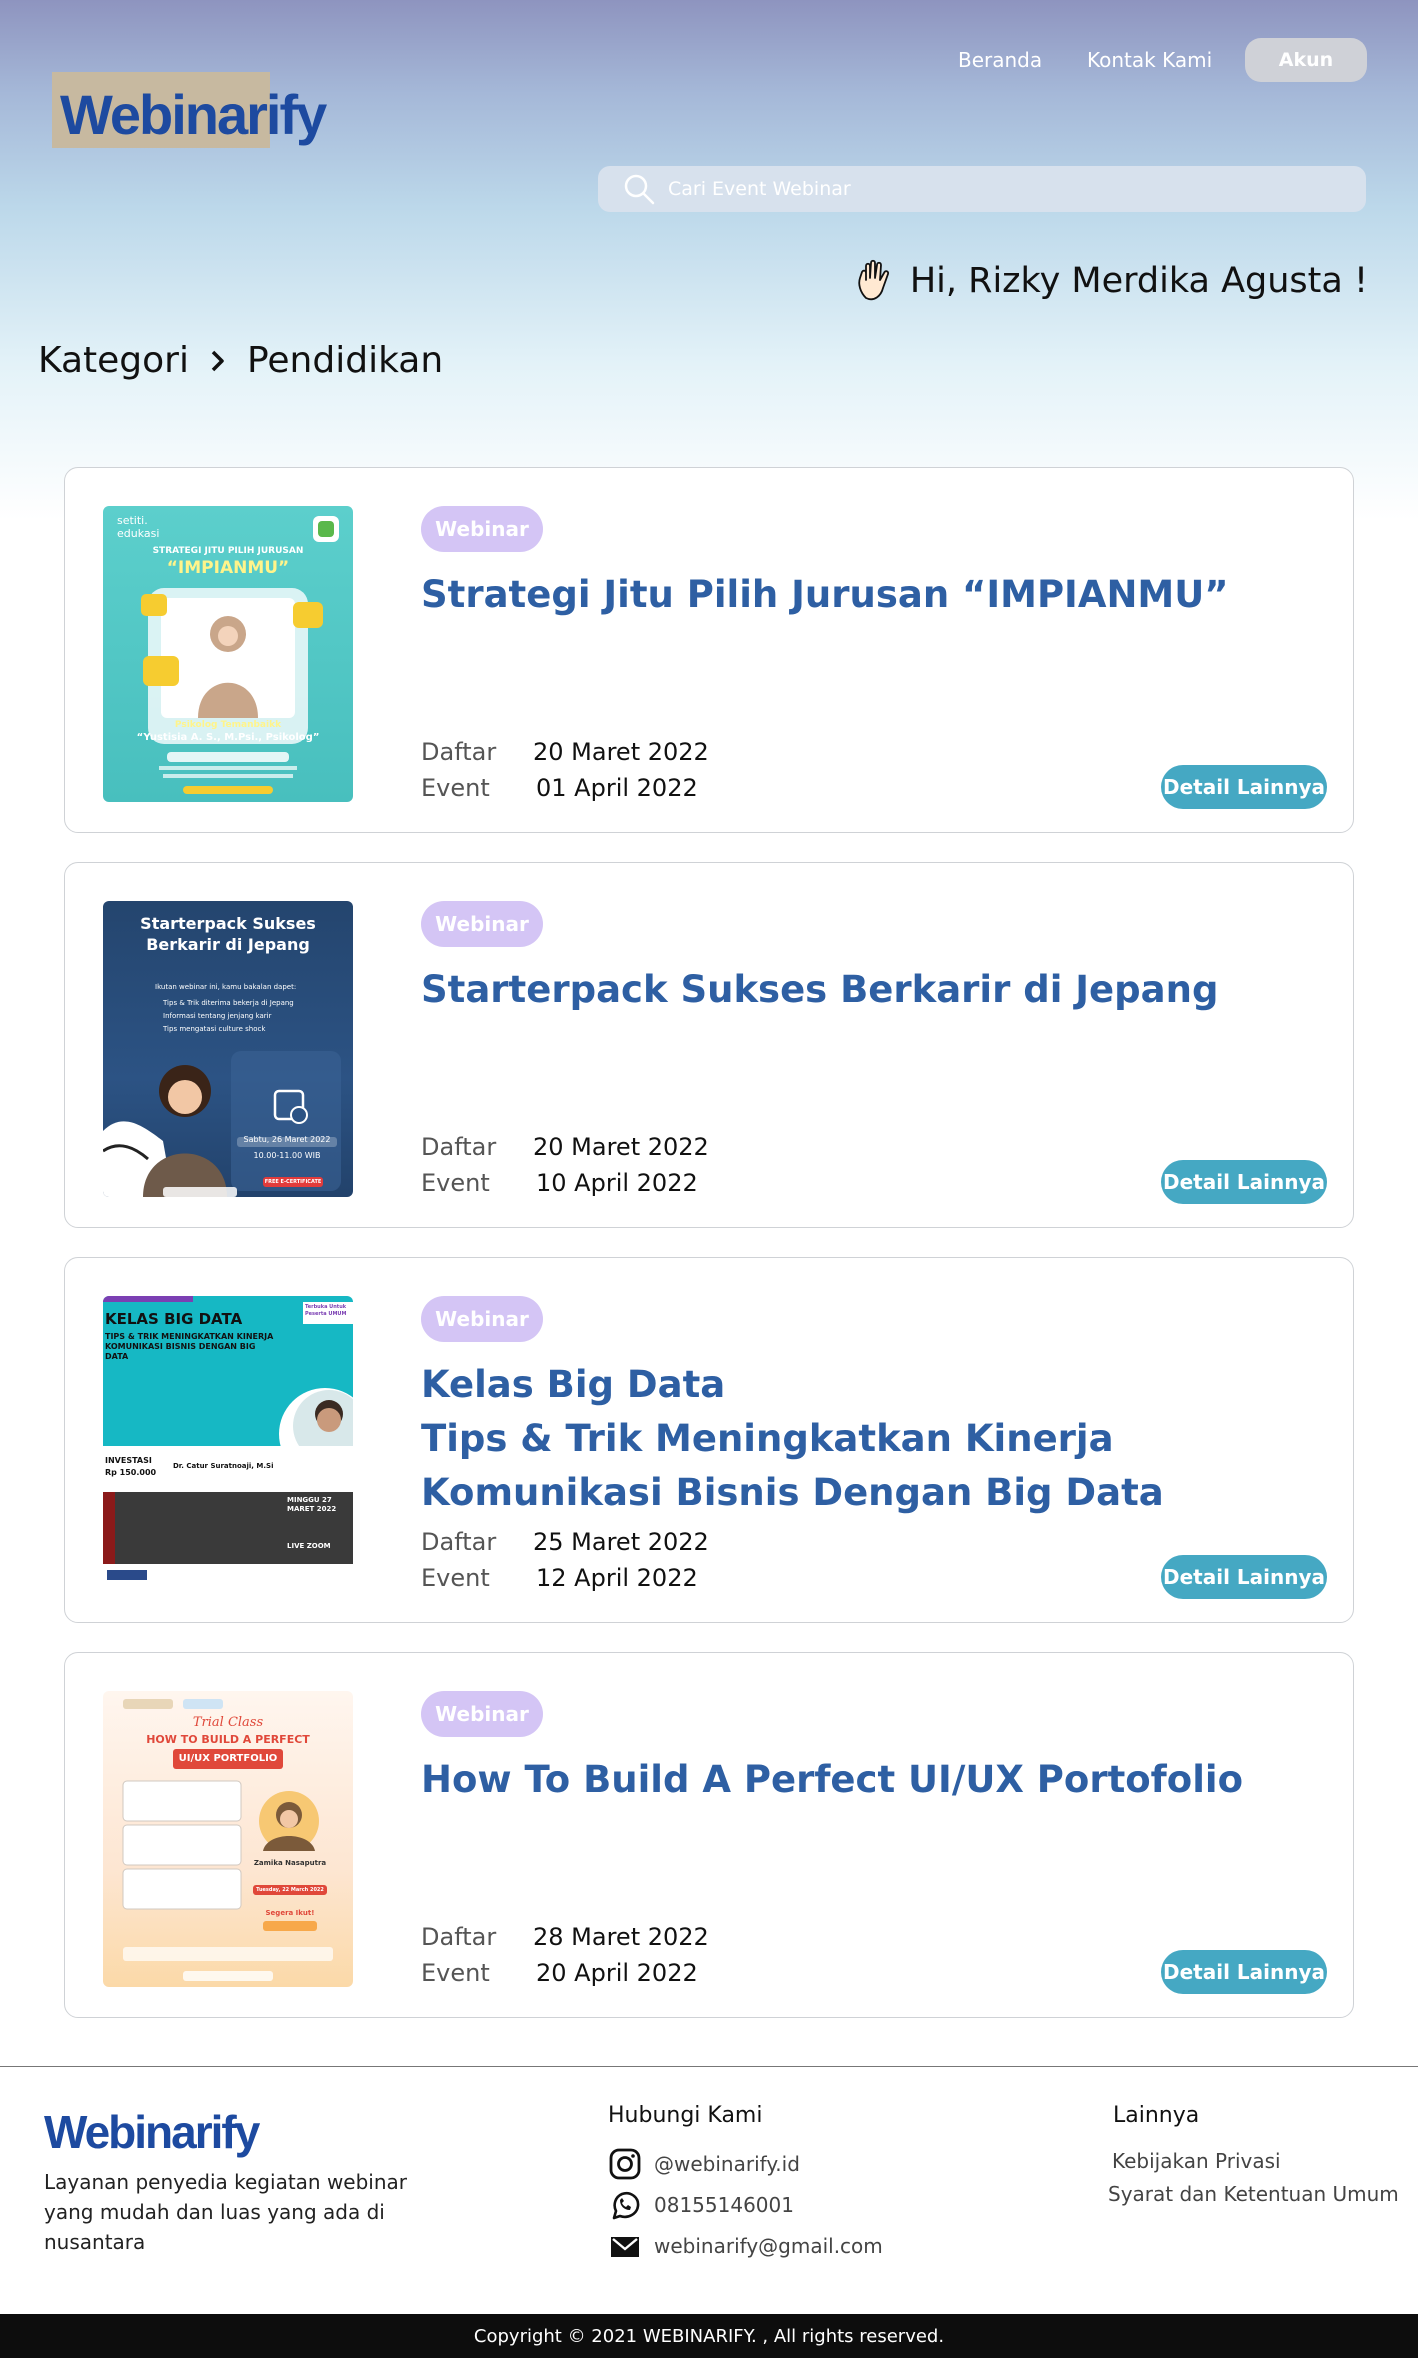  I want to click on event-date-row: Event 01 April 2022, so click(559, 788).